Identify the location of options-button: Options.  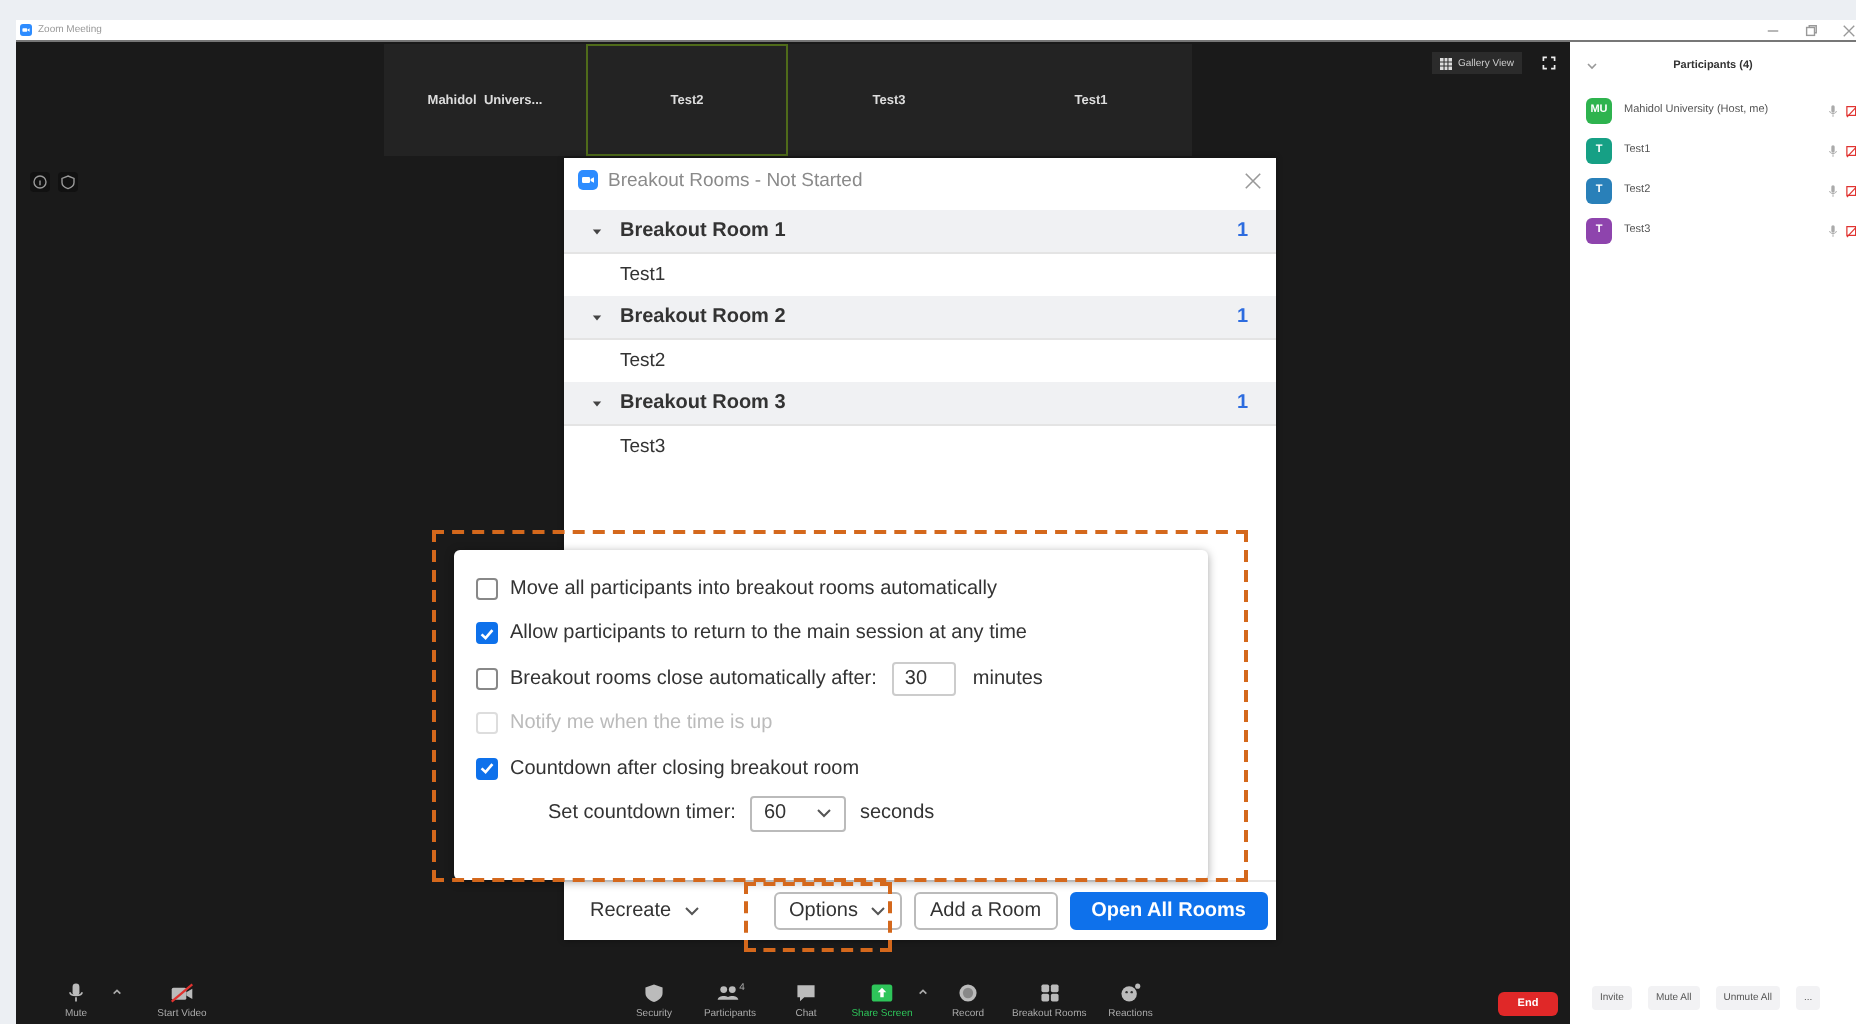
(837, 911).